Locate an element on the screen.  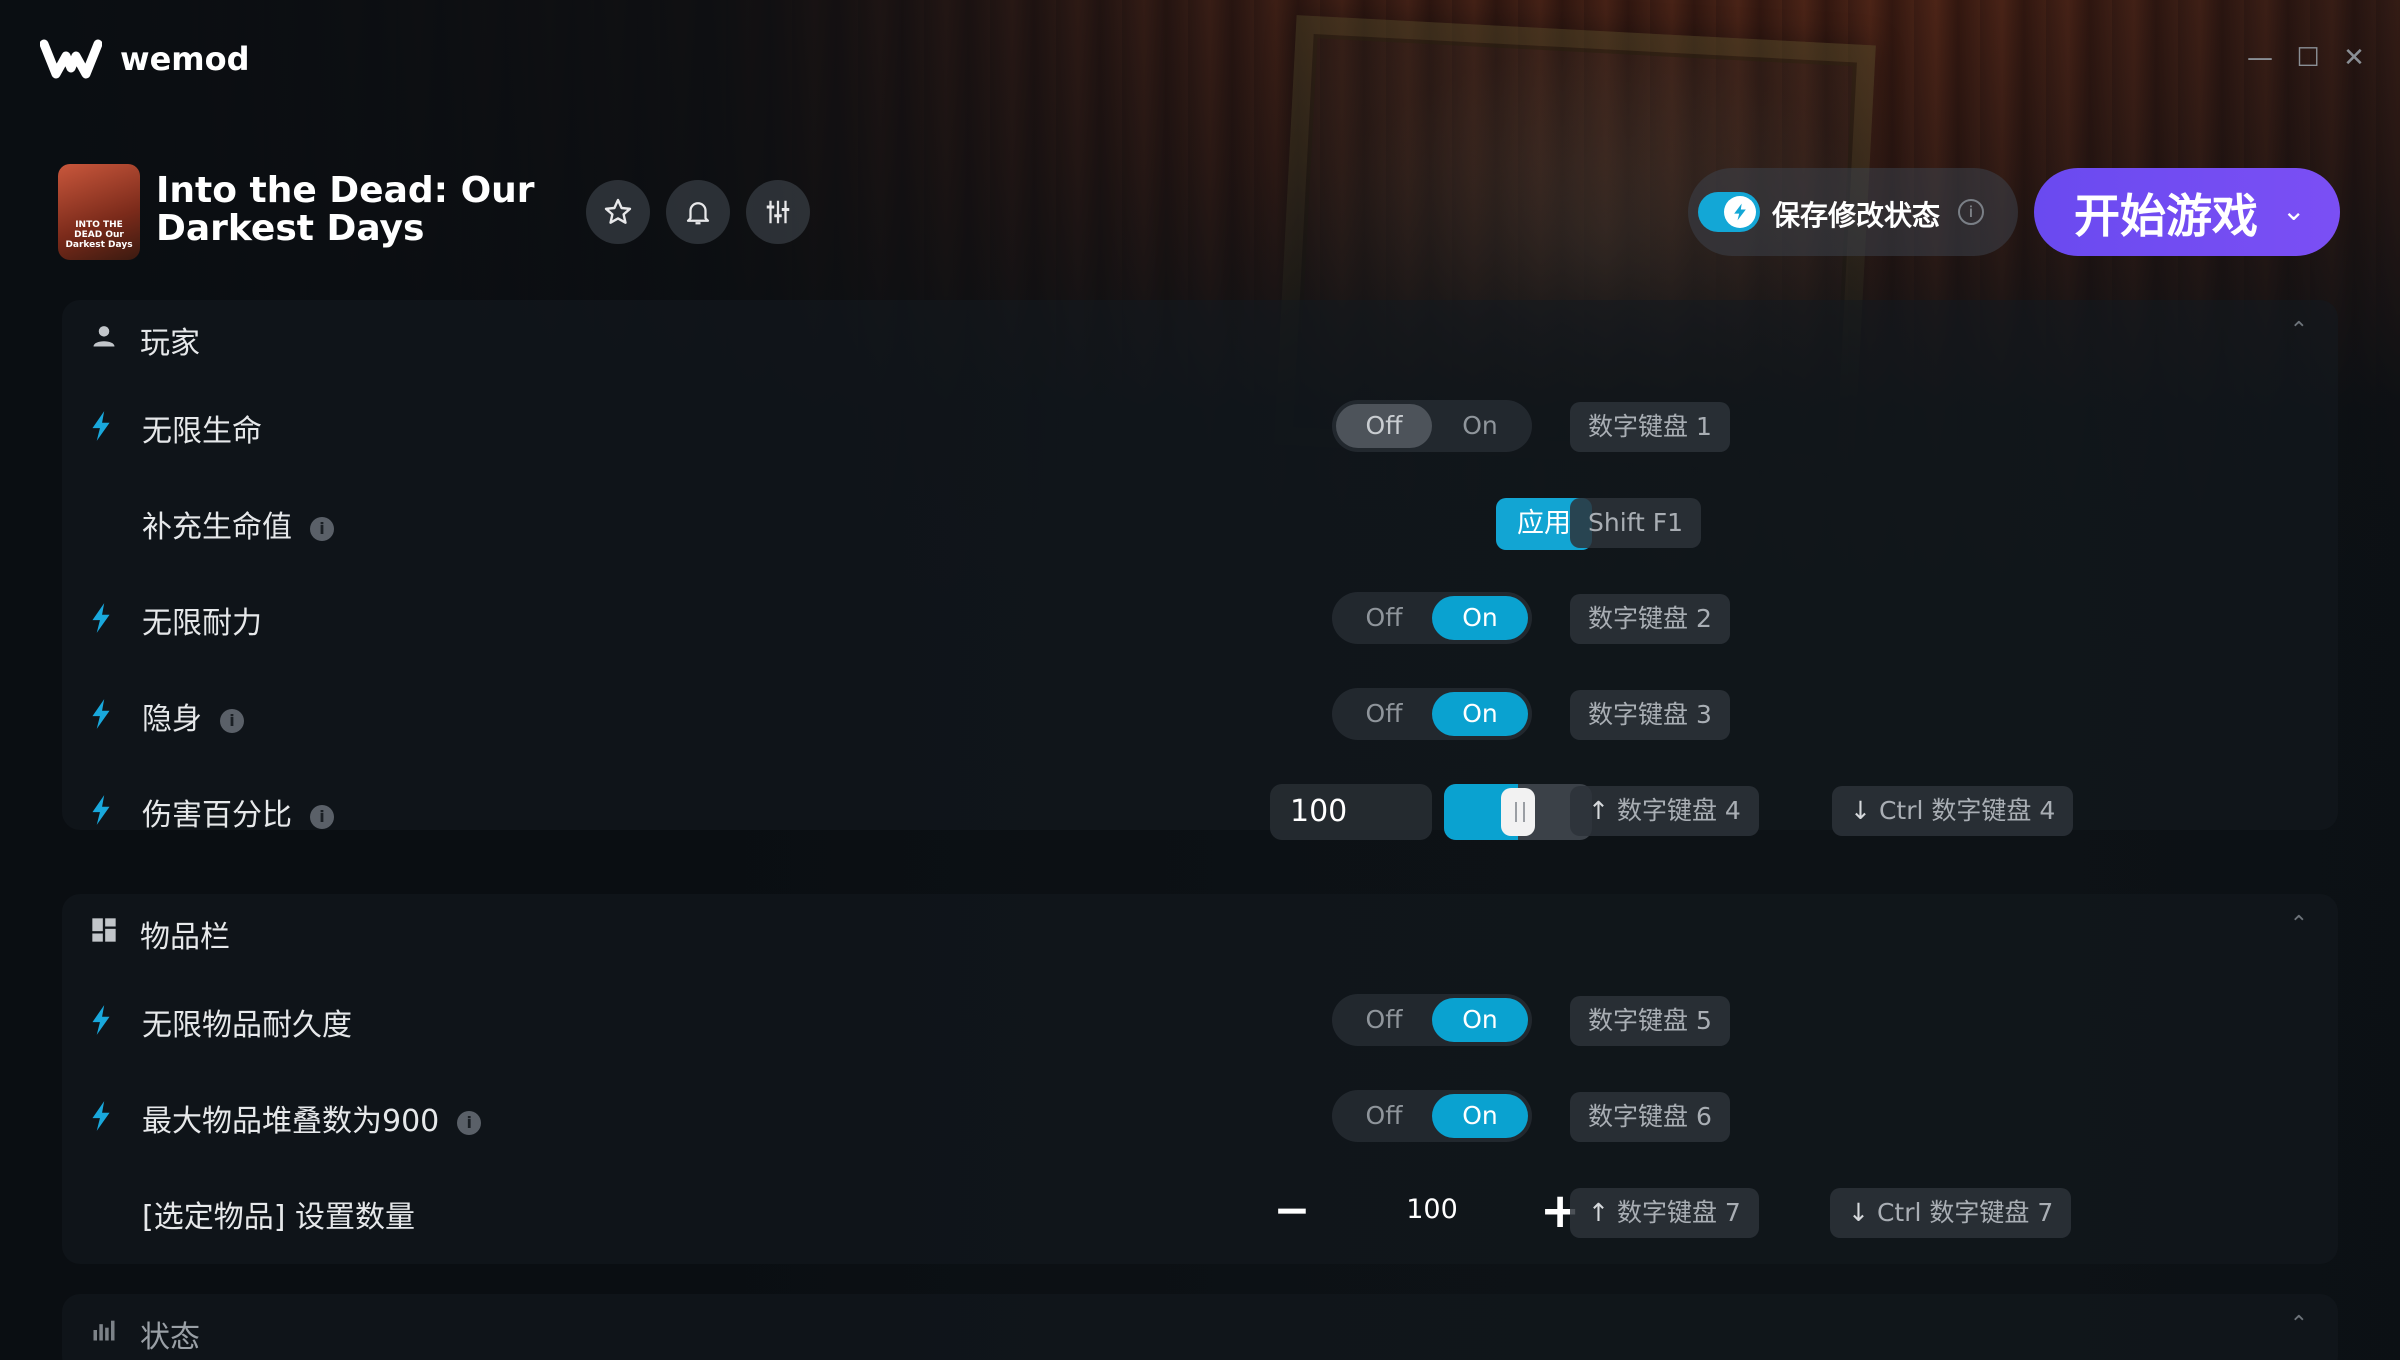
game-cover-text: INTO THE DEAD Our Darkest Days is located at coordinates (99, 235).